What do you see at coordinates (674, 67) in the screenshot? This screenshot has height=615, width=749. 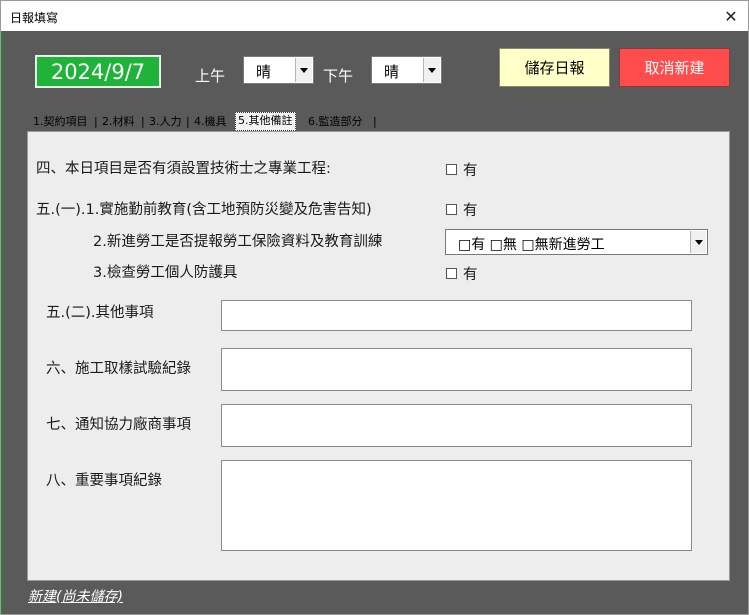 I see `cancel-new-button: 取消新建` at bounding box center [674, 67].